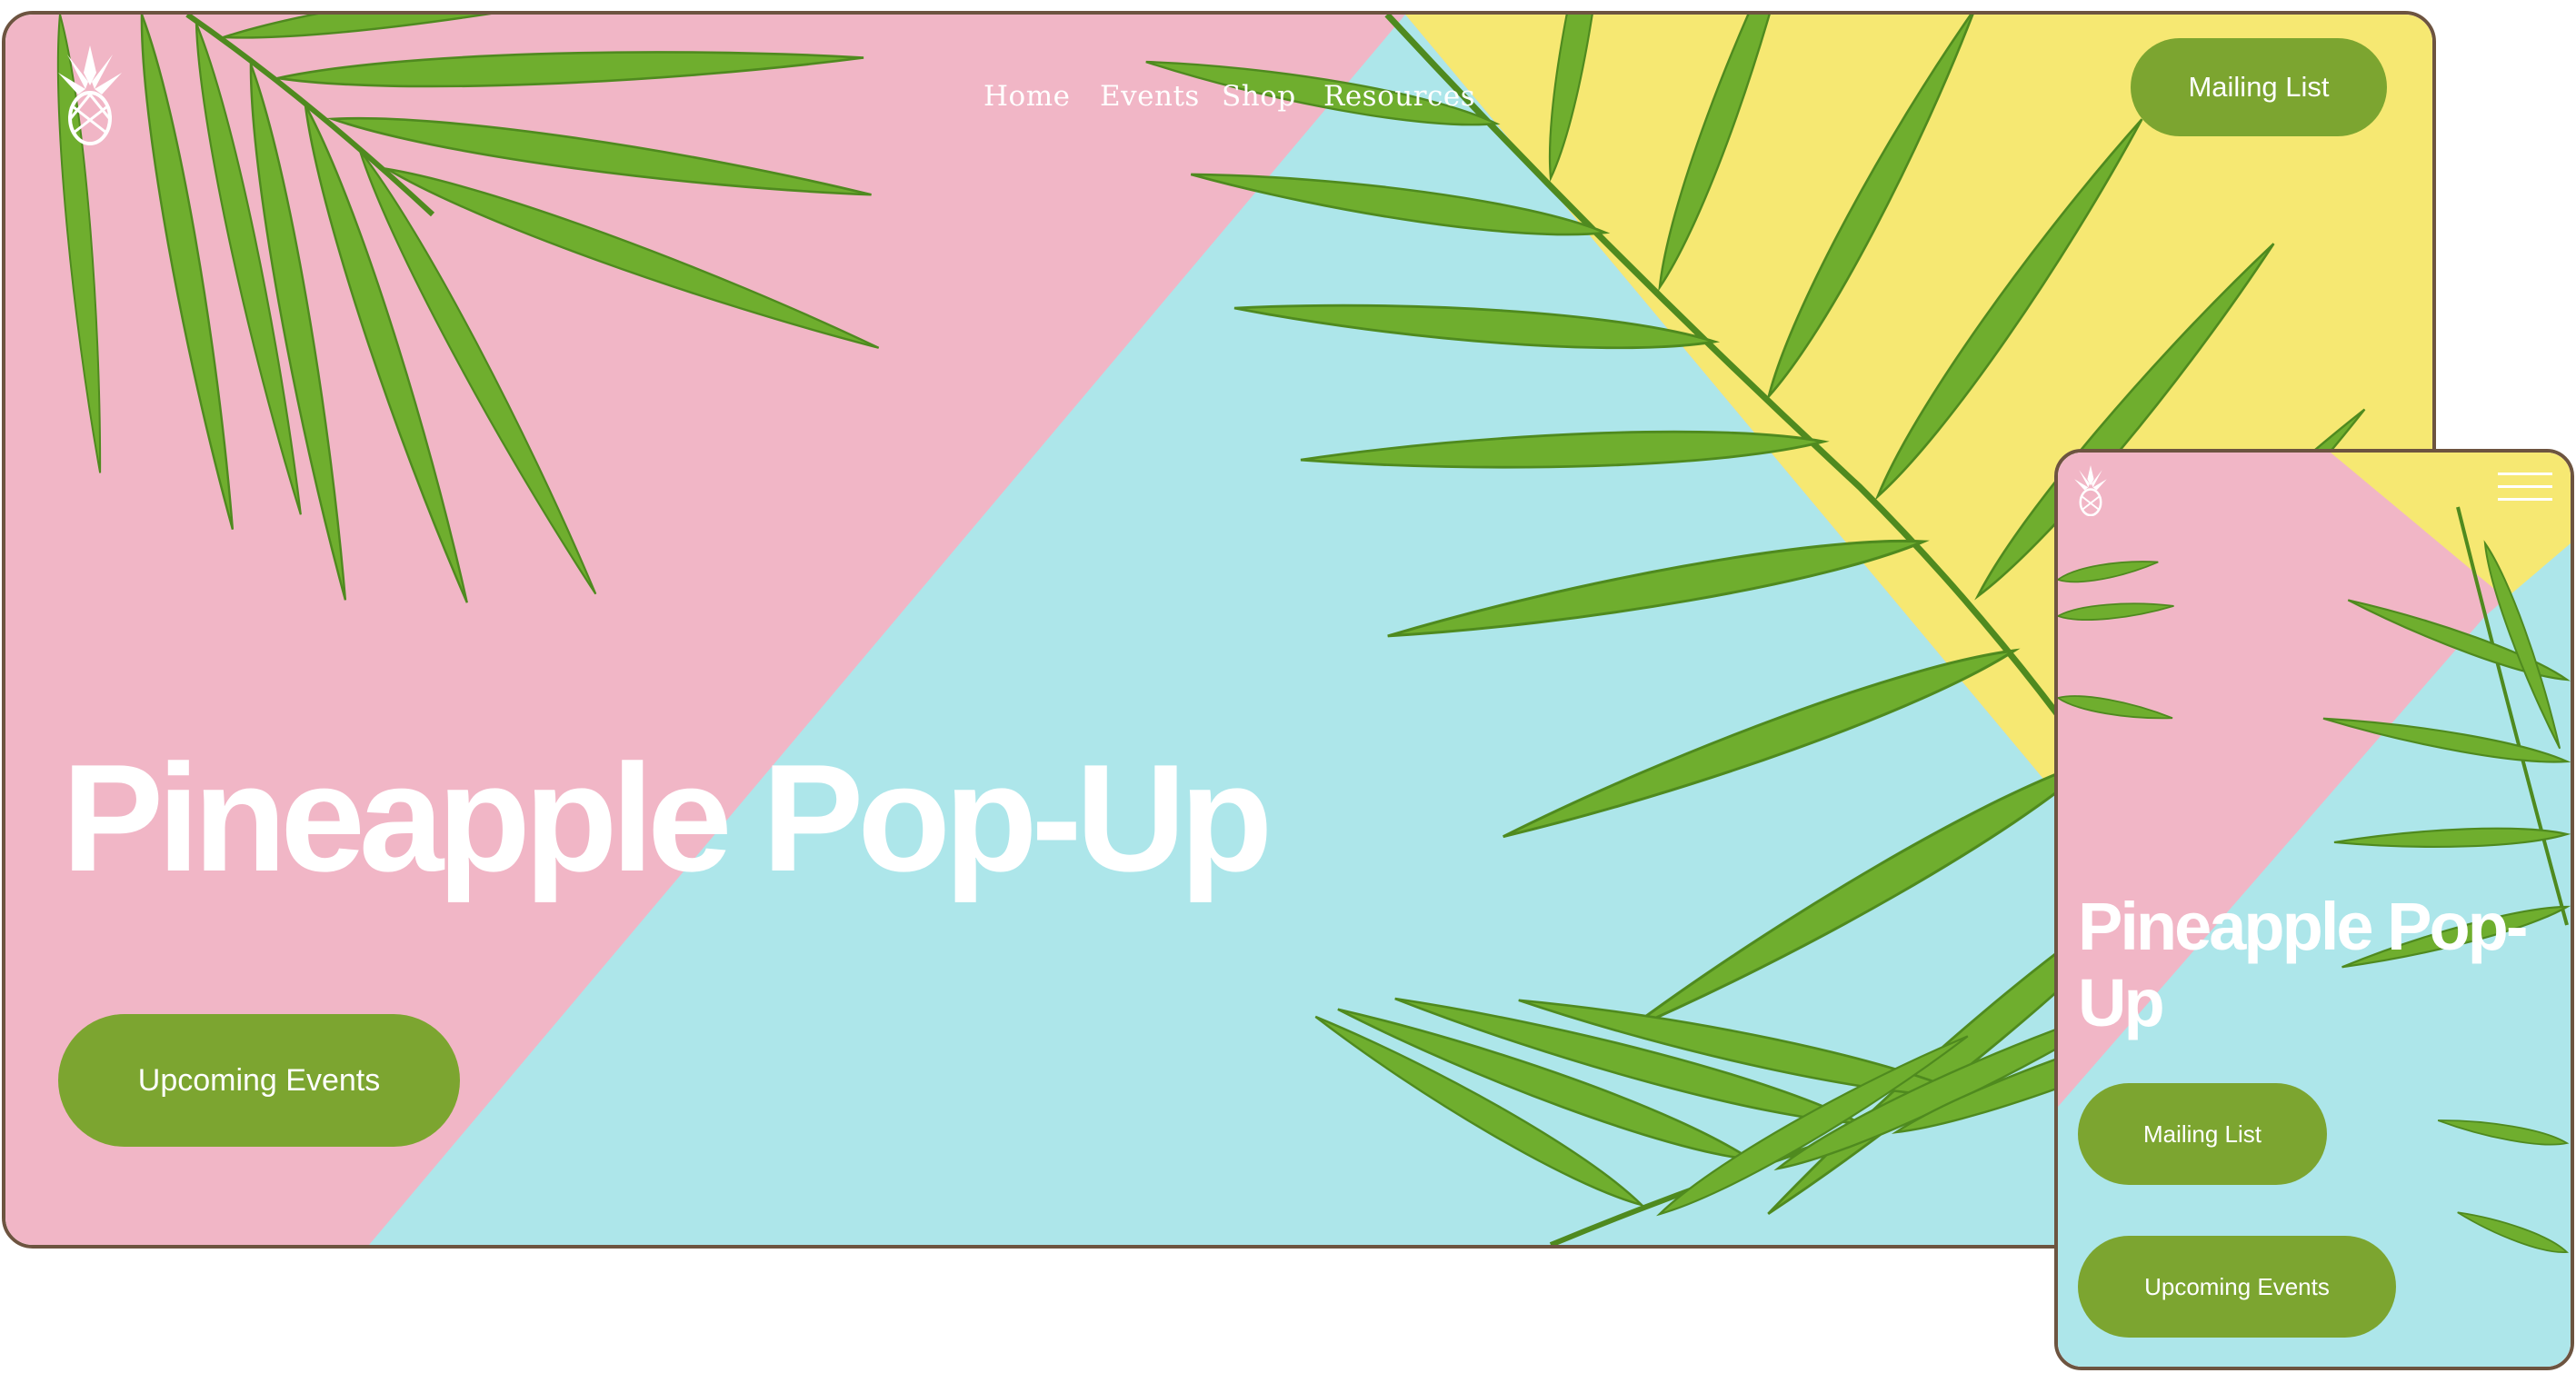 This screenshot has height=1383, width=2576. I want to click on mobile-upcoming-events-button: Upcoming Events, so click(2237, 1287).